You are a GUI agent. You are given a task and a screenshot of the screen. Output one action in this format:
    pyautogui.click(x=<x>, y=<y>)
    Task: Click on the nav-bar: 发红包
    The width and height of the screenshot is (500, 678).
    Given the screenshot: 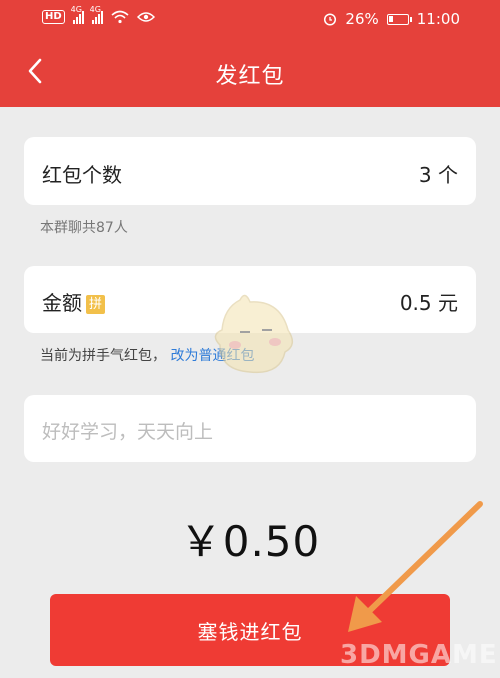 What is the action you would take?
    pyautogui.click(x=250, y=72)
    